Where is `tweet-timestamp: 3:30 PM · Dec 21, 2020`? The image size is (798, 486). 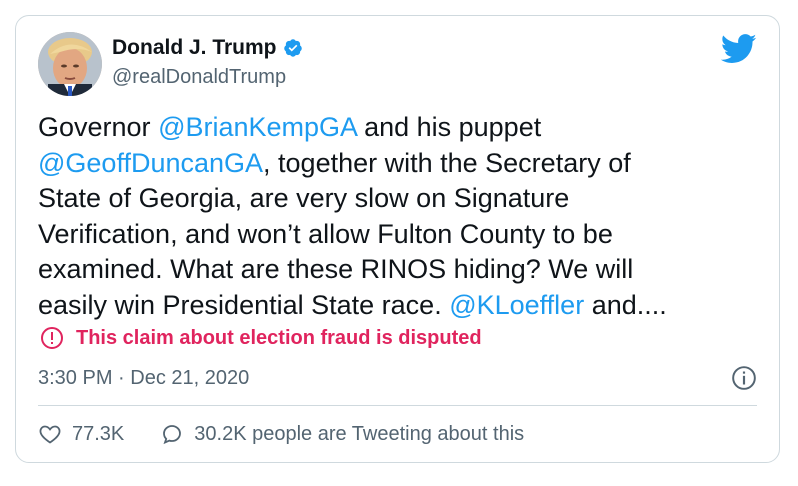 tweet-timestamp: 3:30 PM · Dec 21, 2020 is located at coordinates (143, 378).